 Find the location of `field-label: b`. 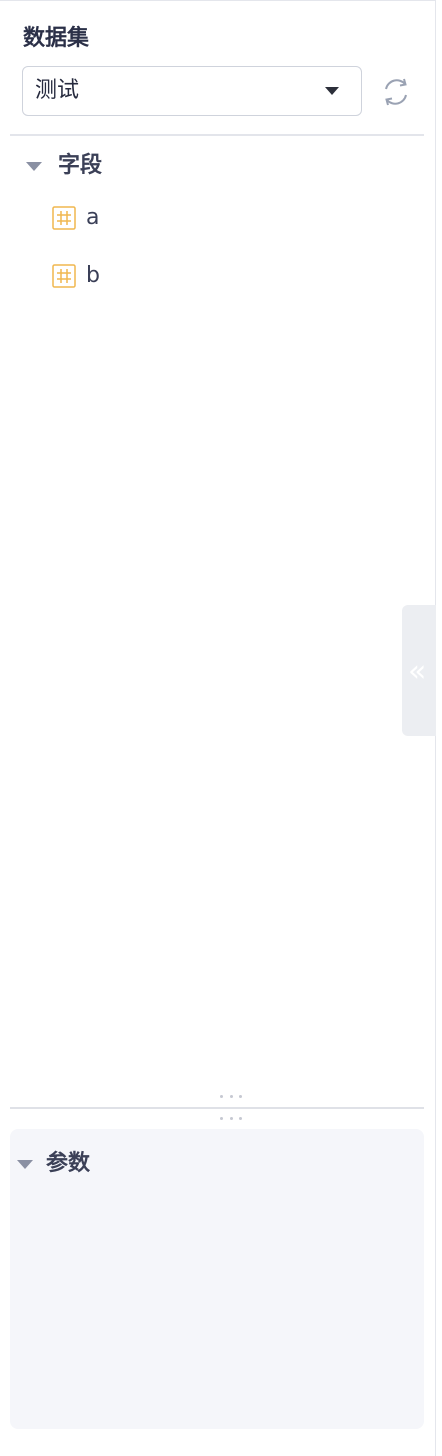

field-label: b is located at coordinates (93, 275).